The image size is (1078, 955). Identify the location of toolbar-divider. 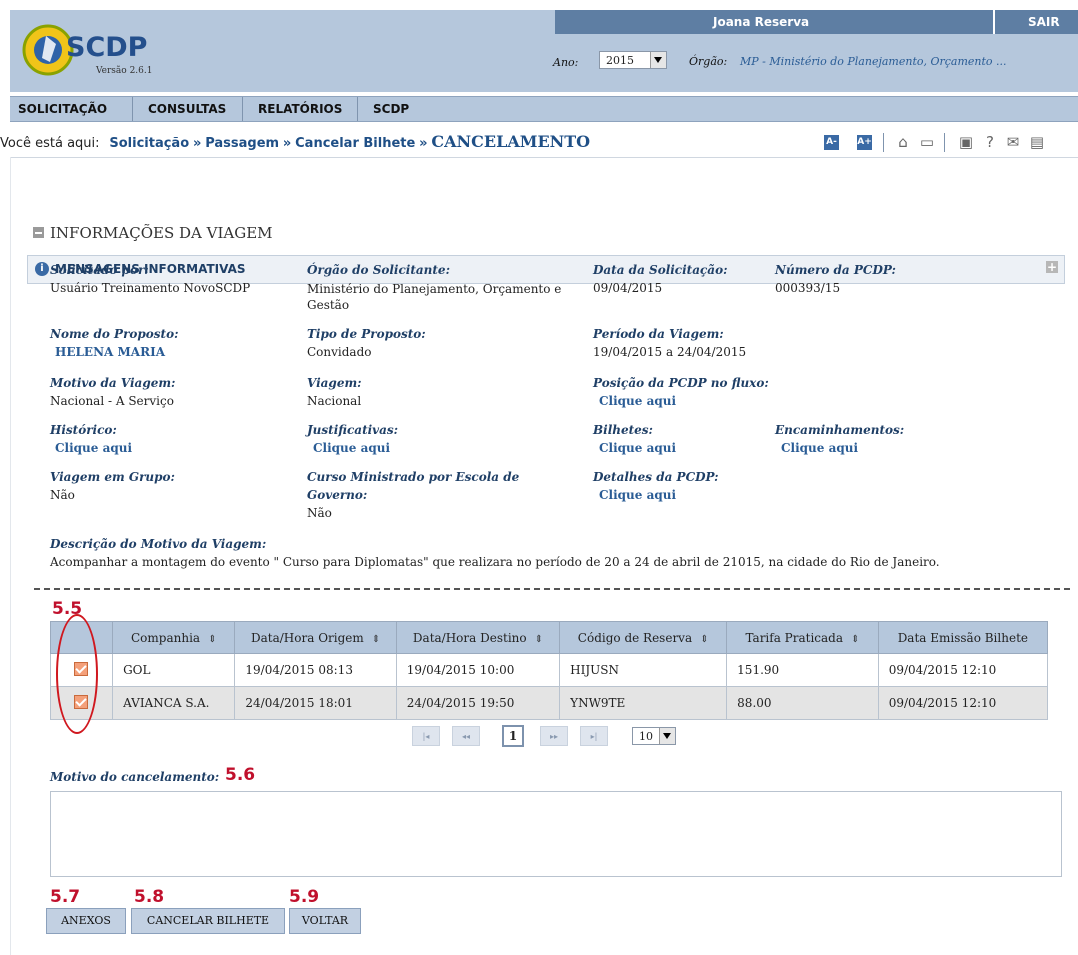
(944, 142).